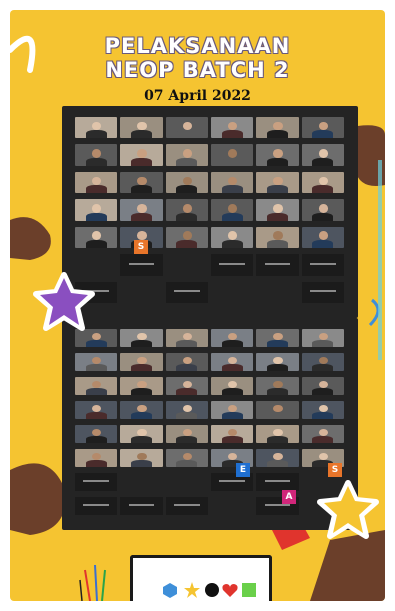  What do you see at coordinates (197, 46) in the screenshot?
I see `poster-title-line1: PELAKSANAAN` at bounding box center [197, 46].